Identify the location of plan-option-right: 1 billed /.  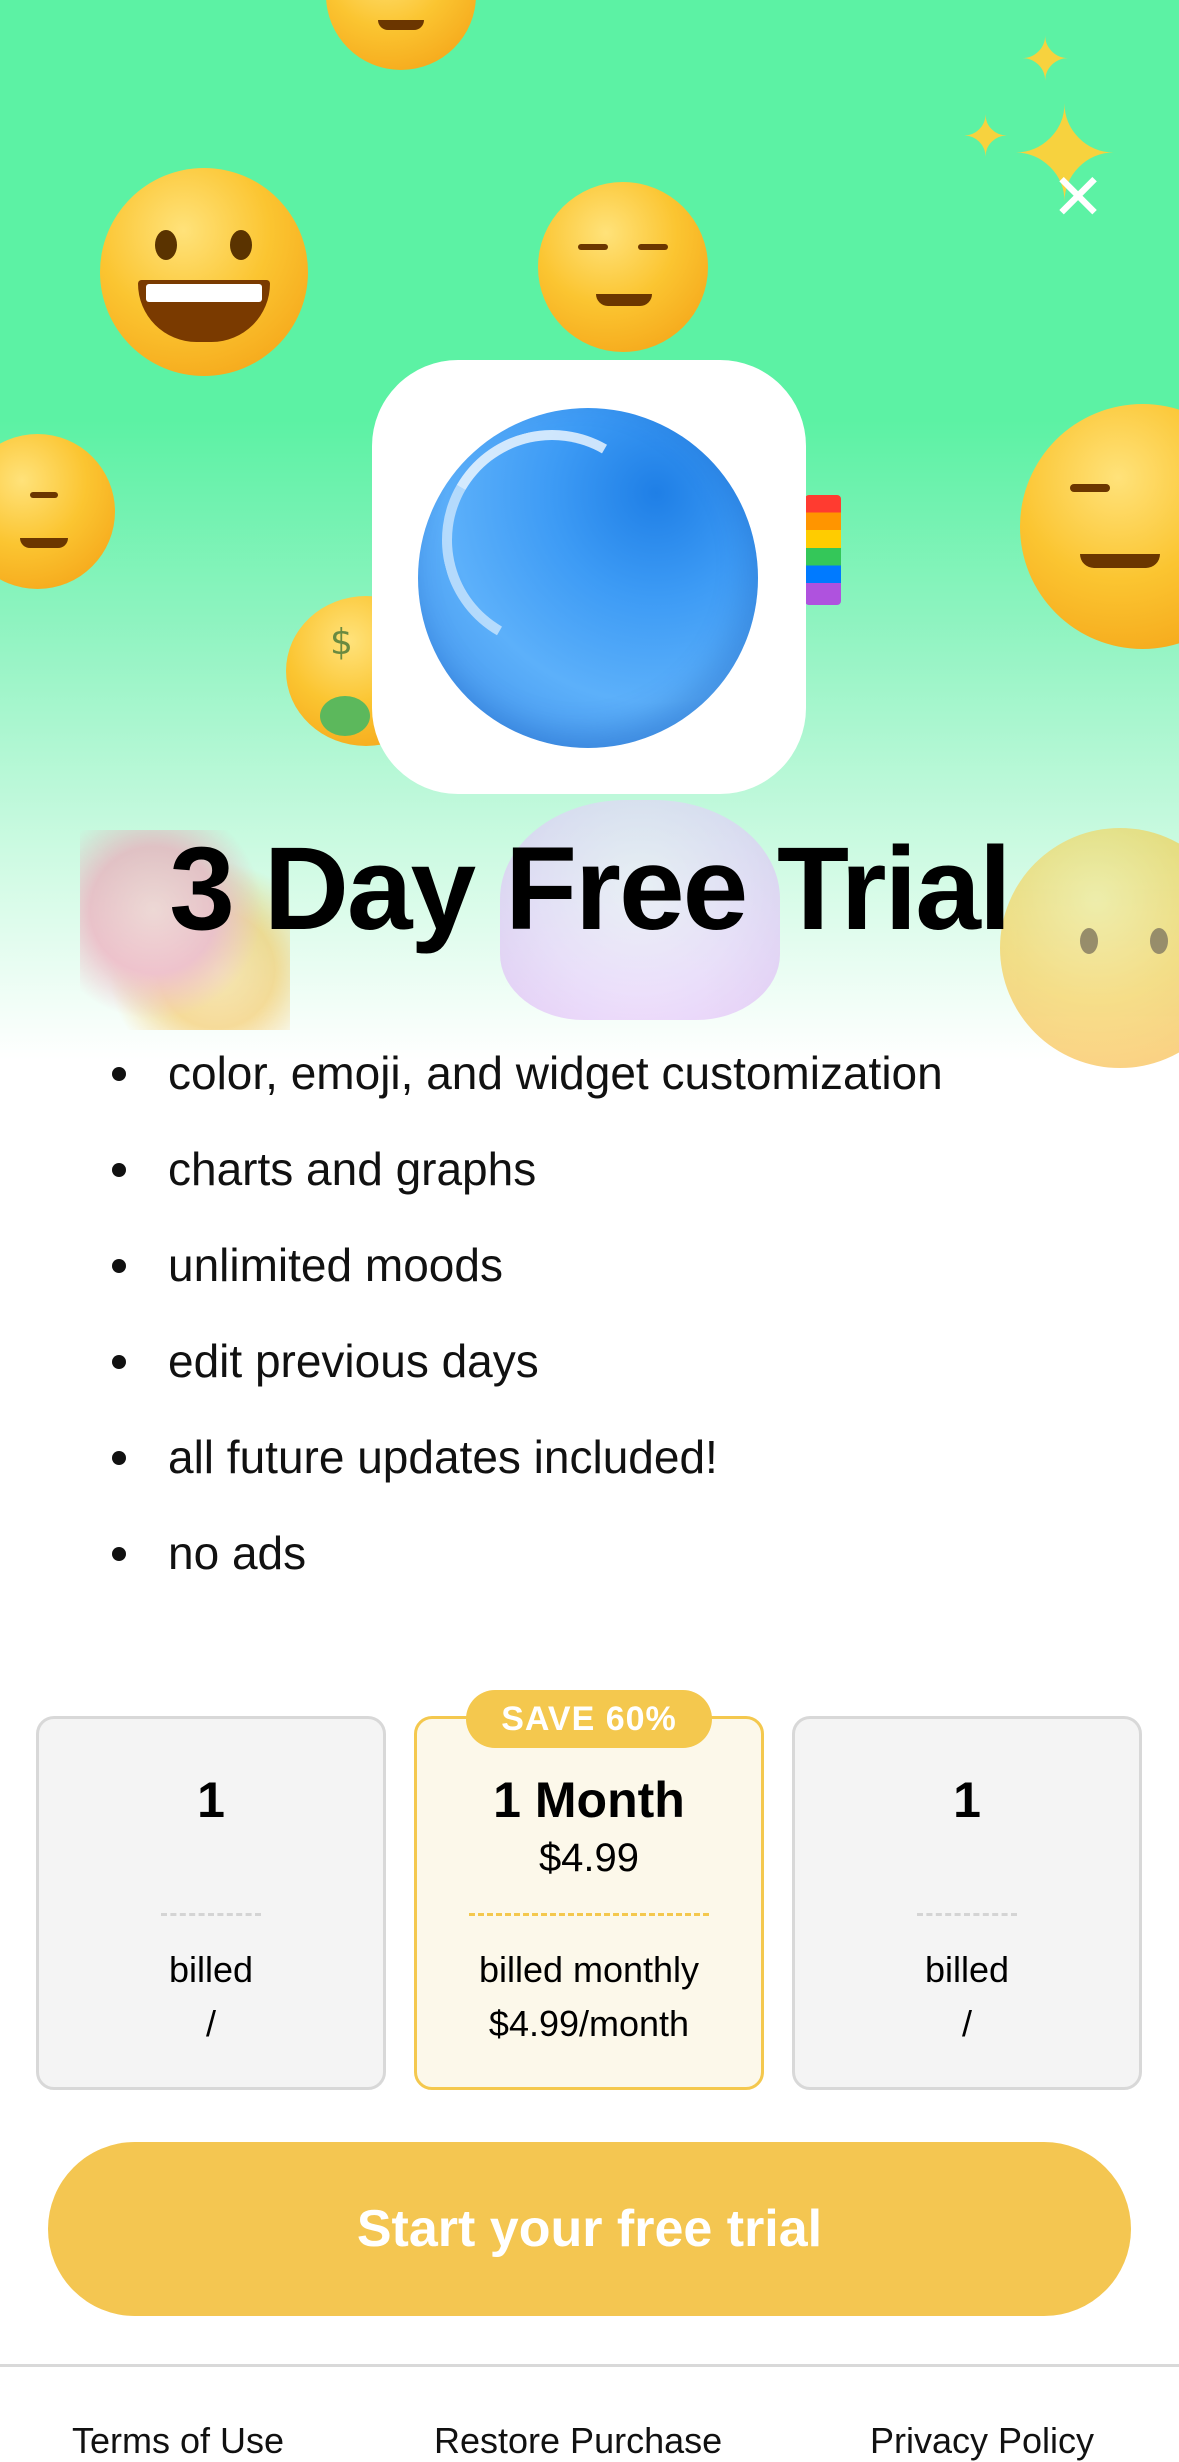
(967, 1903).